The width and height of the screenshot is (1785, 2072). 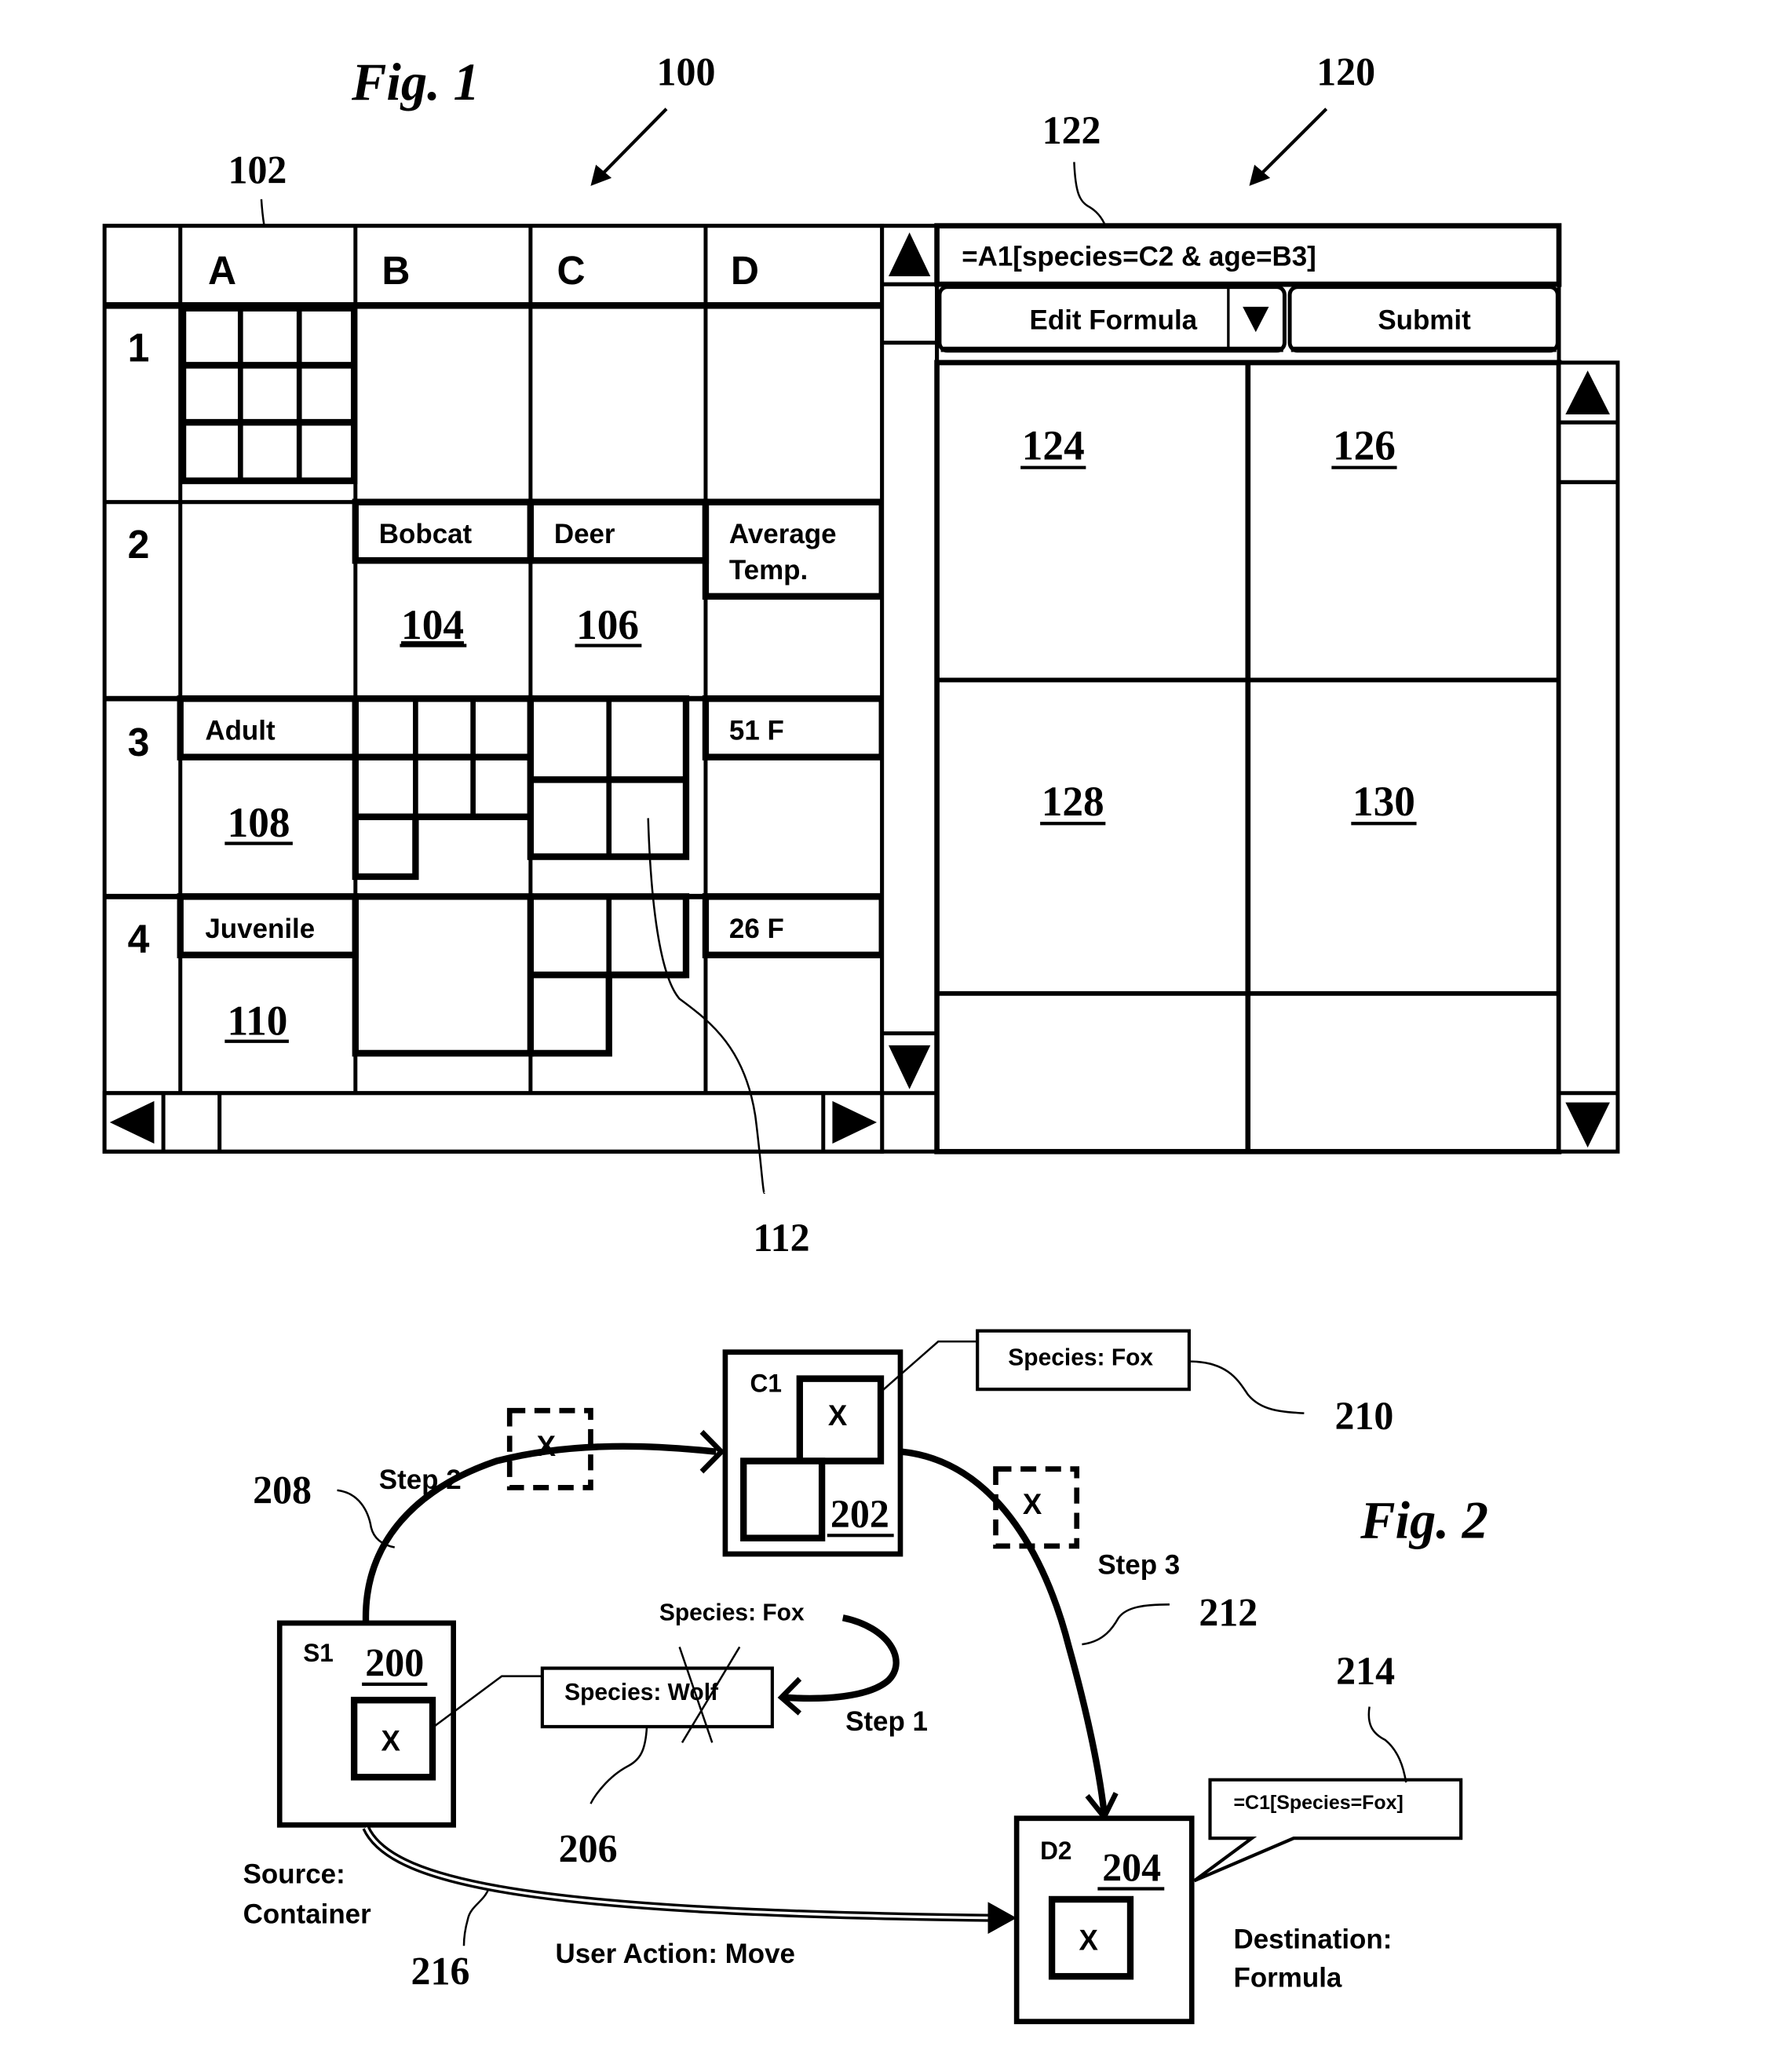 I want to click on destination-d2-id: D2, so click(x=1055, y=1851).